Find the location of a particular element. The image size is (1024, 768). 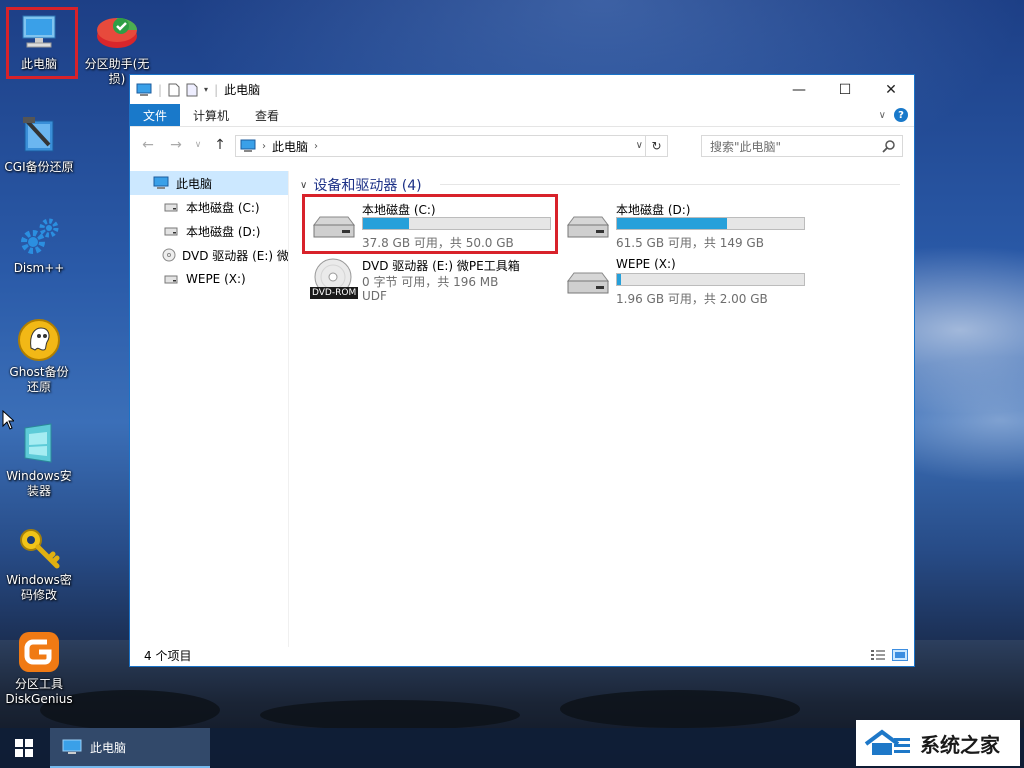

drive-filesystem: UDF is located at coordinates (374, 296).